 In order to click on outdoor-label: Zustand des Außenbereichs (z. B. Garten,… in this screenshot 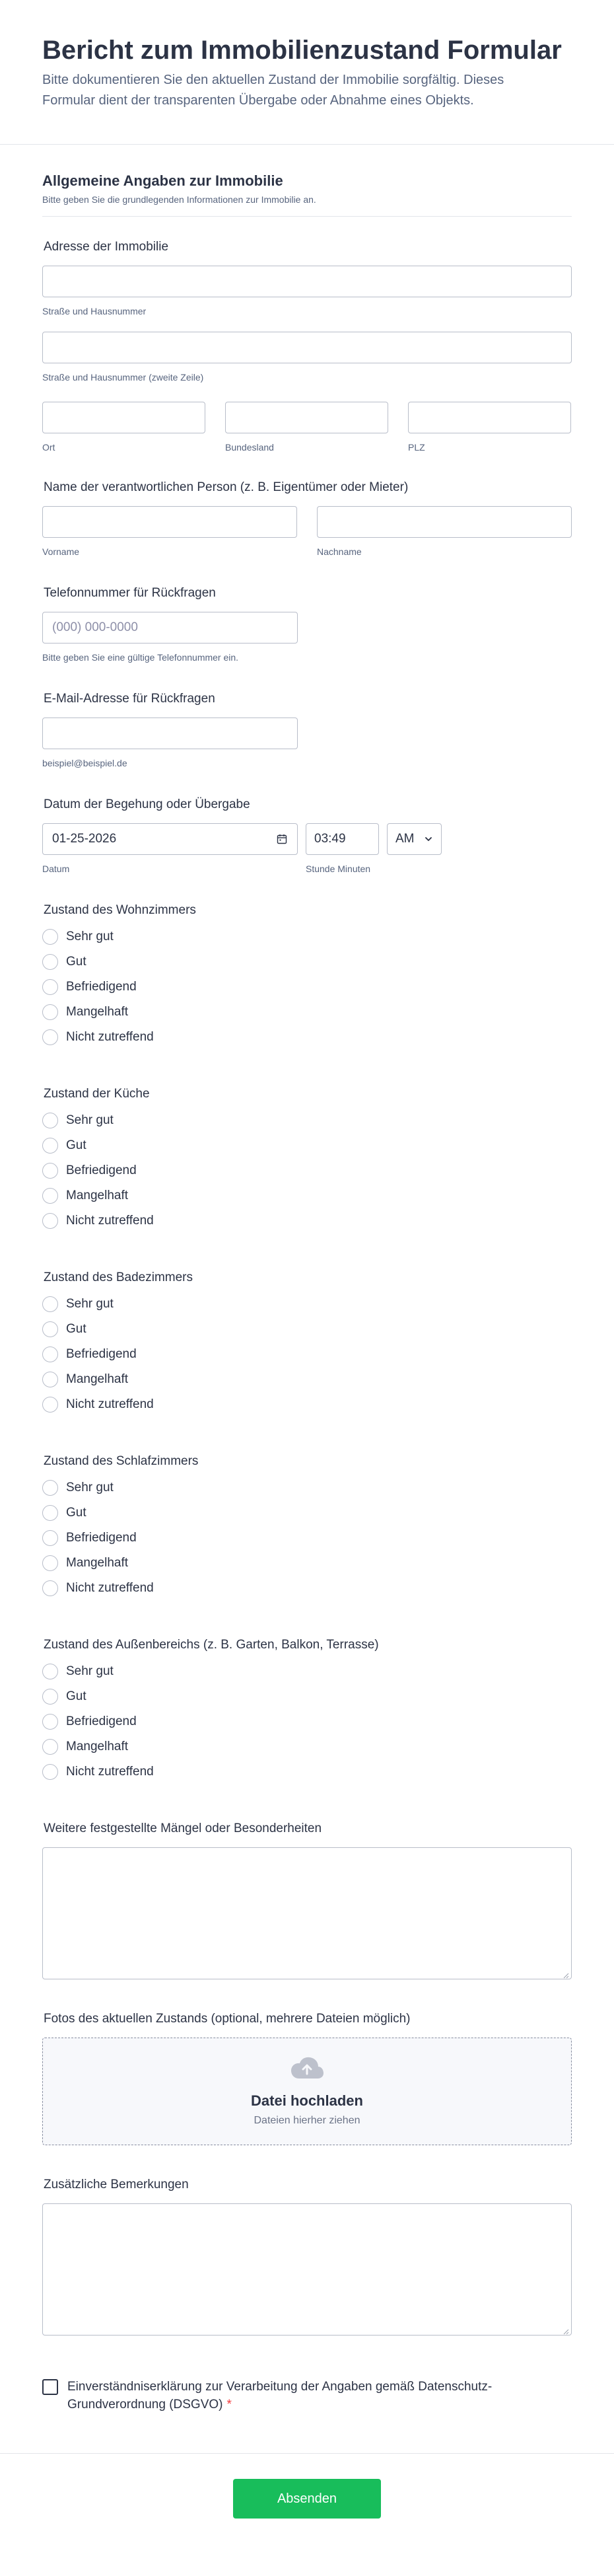, I will do `click(211, 1645)`.